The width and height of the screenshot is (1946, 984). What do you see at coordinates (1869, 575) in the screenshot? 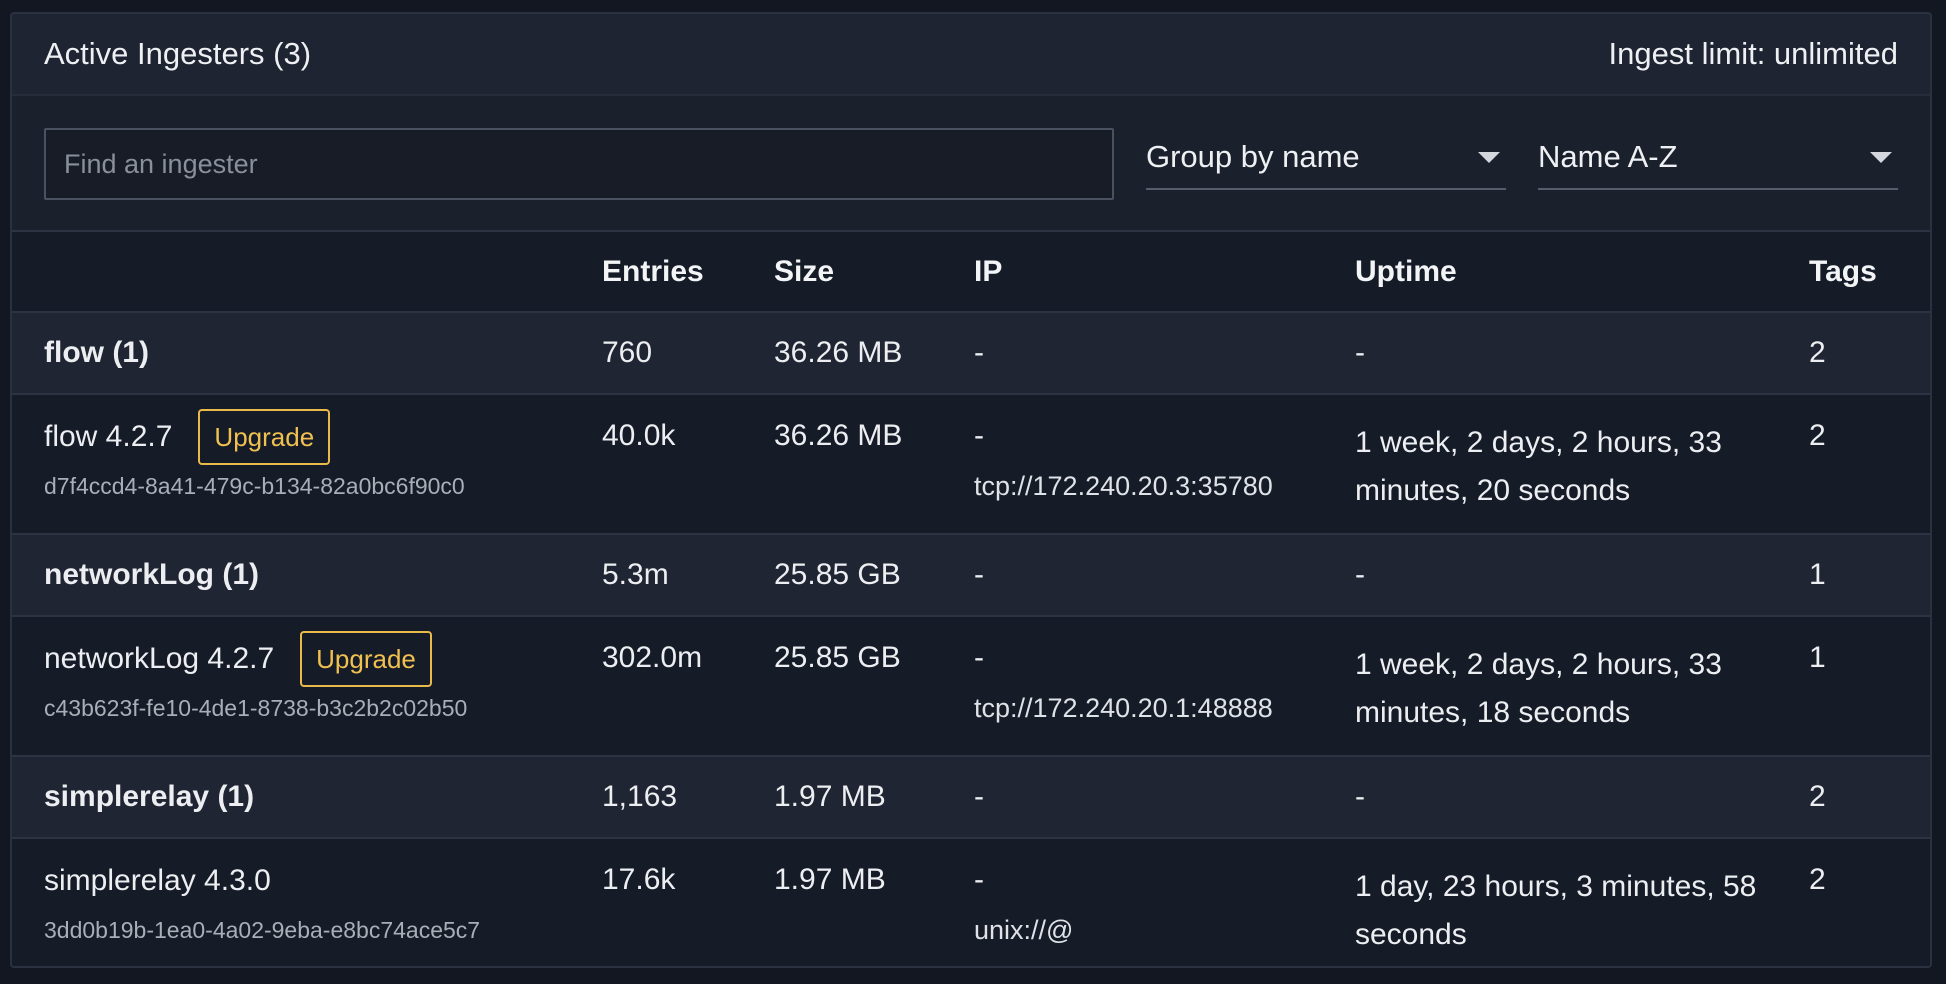
I see `group-tags: 1` at bounding box center [1869, 575].